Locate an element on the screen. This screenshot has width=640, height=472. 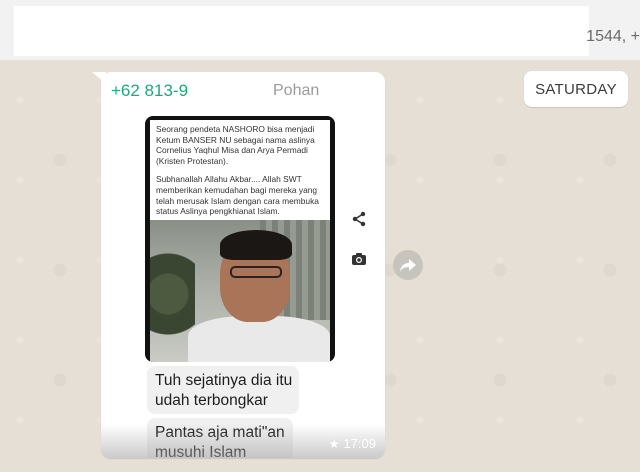
message-text-2: Pantas aja mati"an musuhi Islam is located at coordinates (220, 438).